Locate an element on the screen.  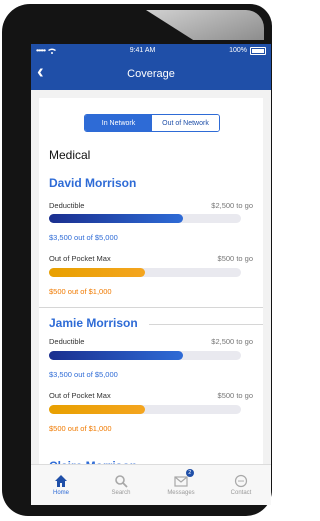
wifi-icon is located at coordinates (52, 51).